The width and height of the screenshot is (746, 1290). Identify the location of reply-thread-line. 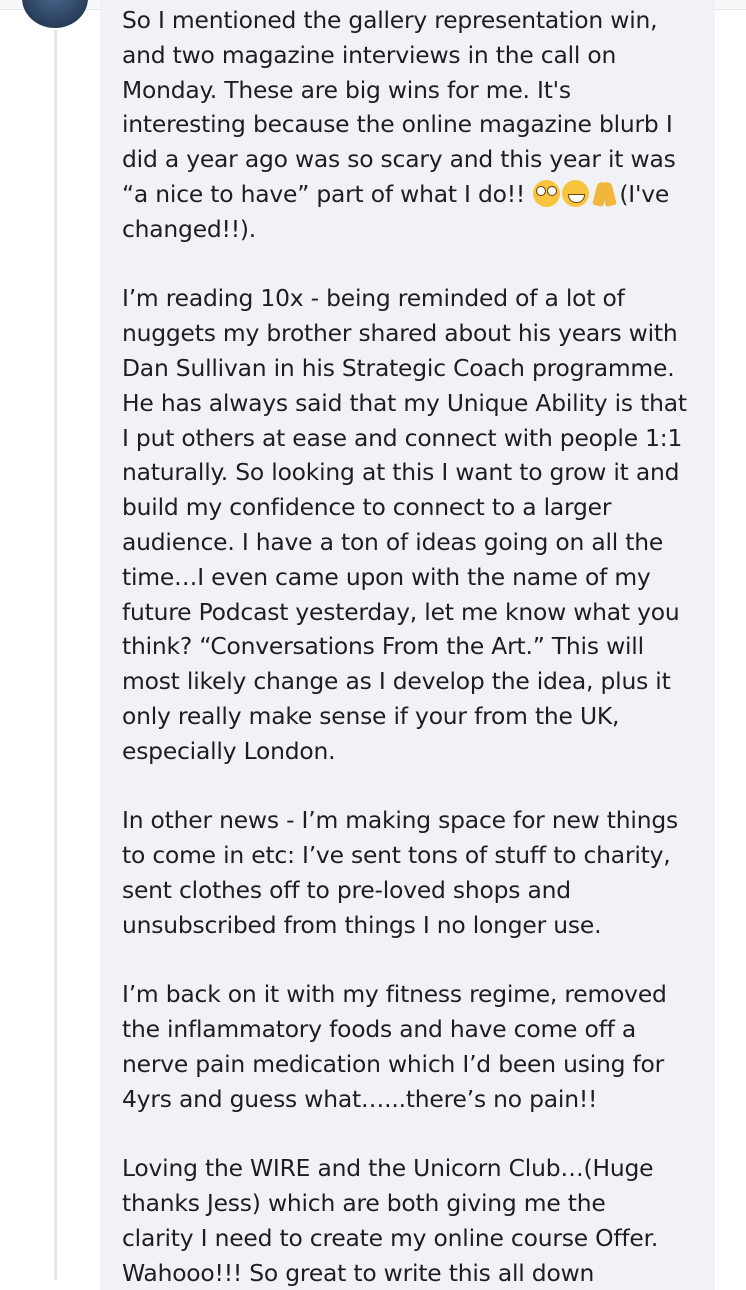
(55, 655).